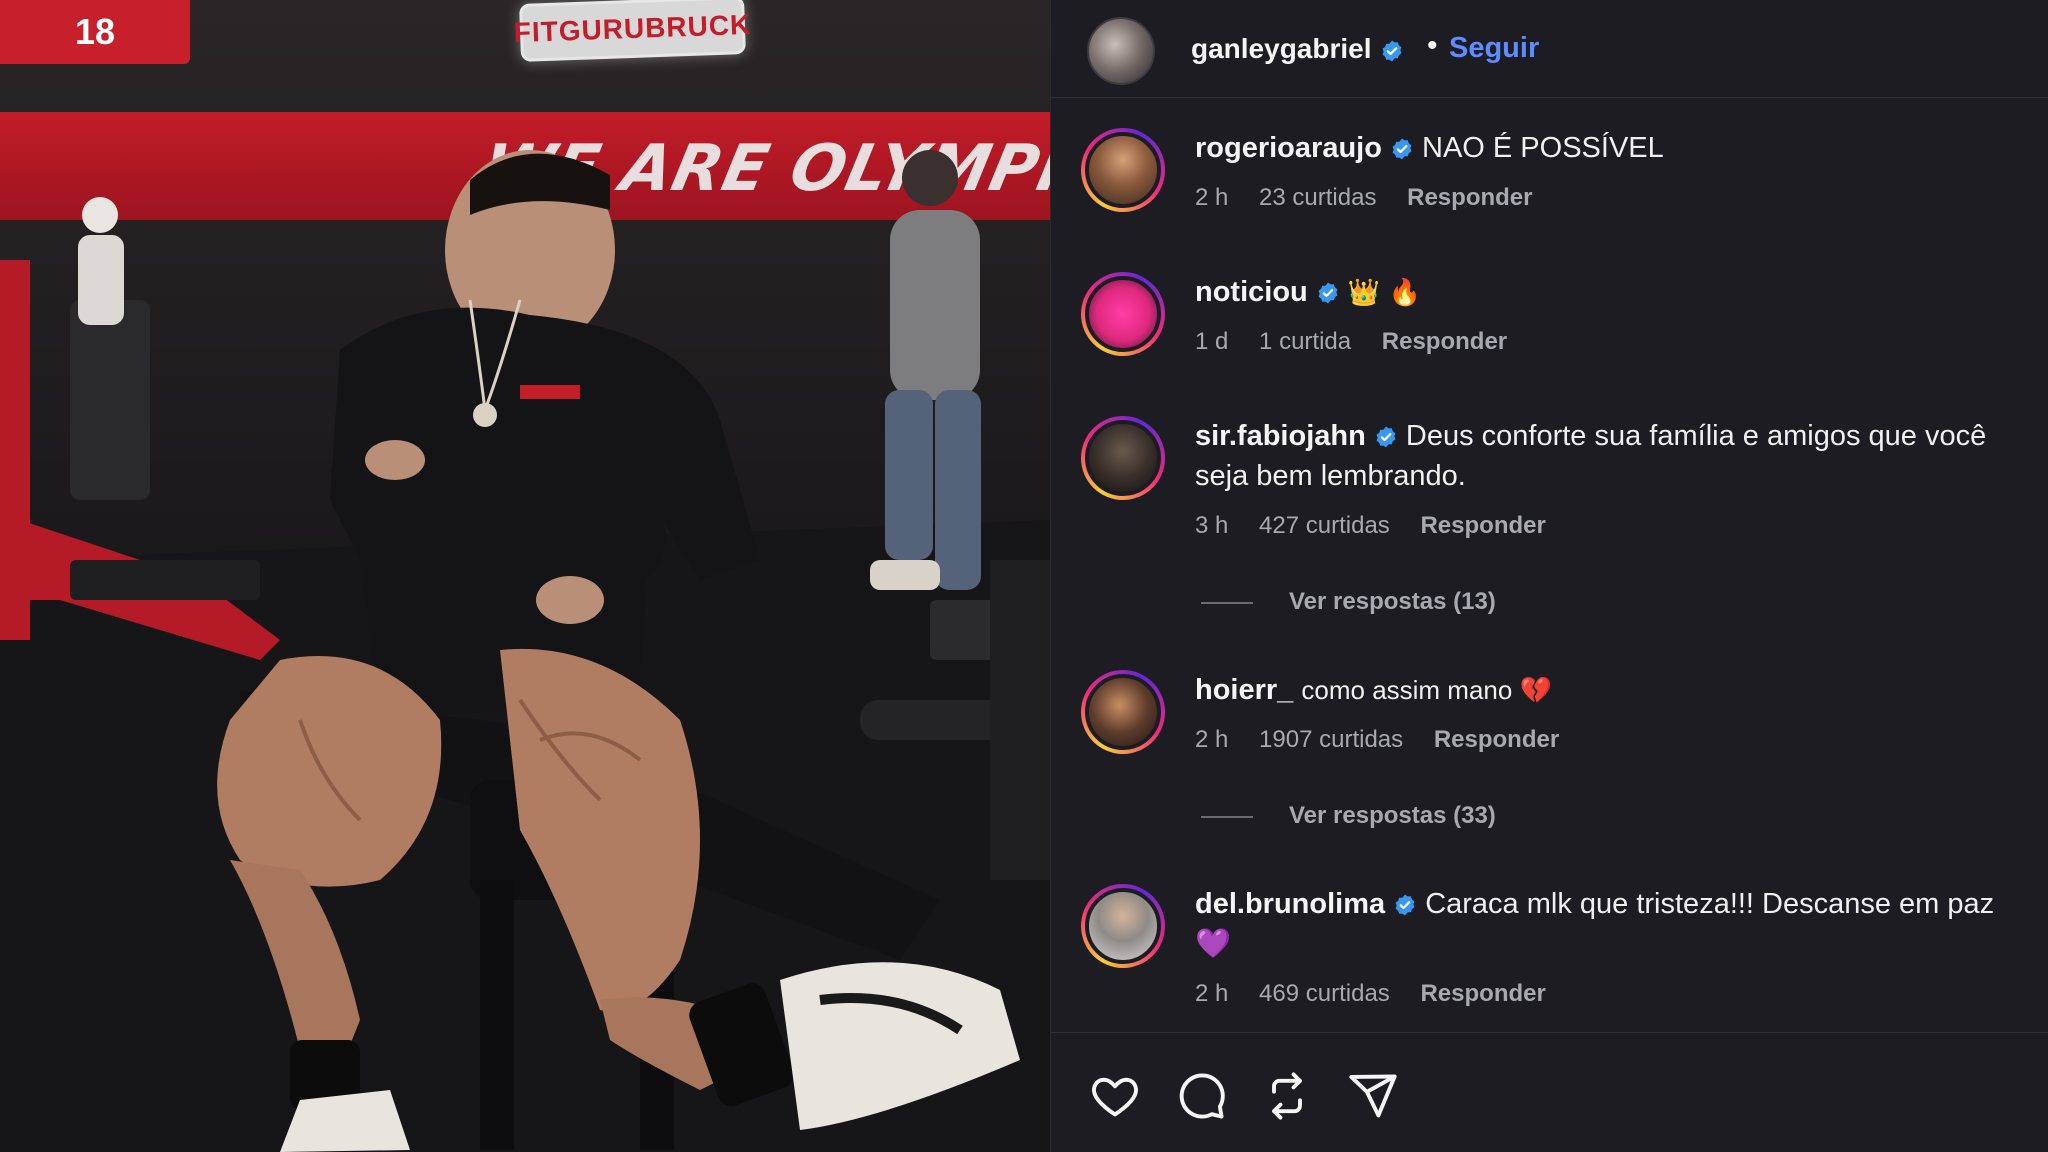 This screenshot has height=1152, width=2048. What do you see at coordinates (1121, 51) in the screenshot?
I see `author-avatar` at bounding box center [1121, 51].